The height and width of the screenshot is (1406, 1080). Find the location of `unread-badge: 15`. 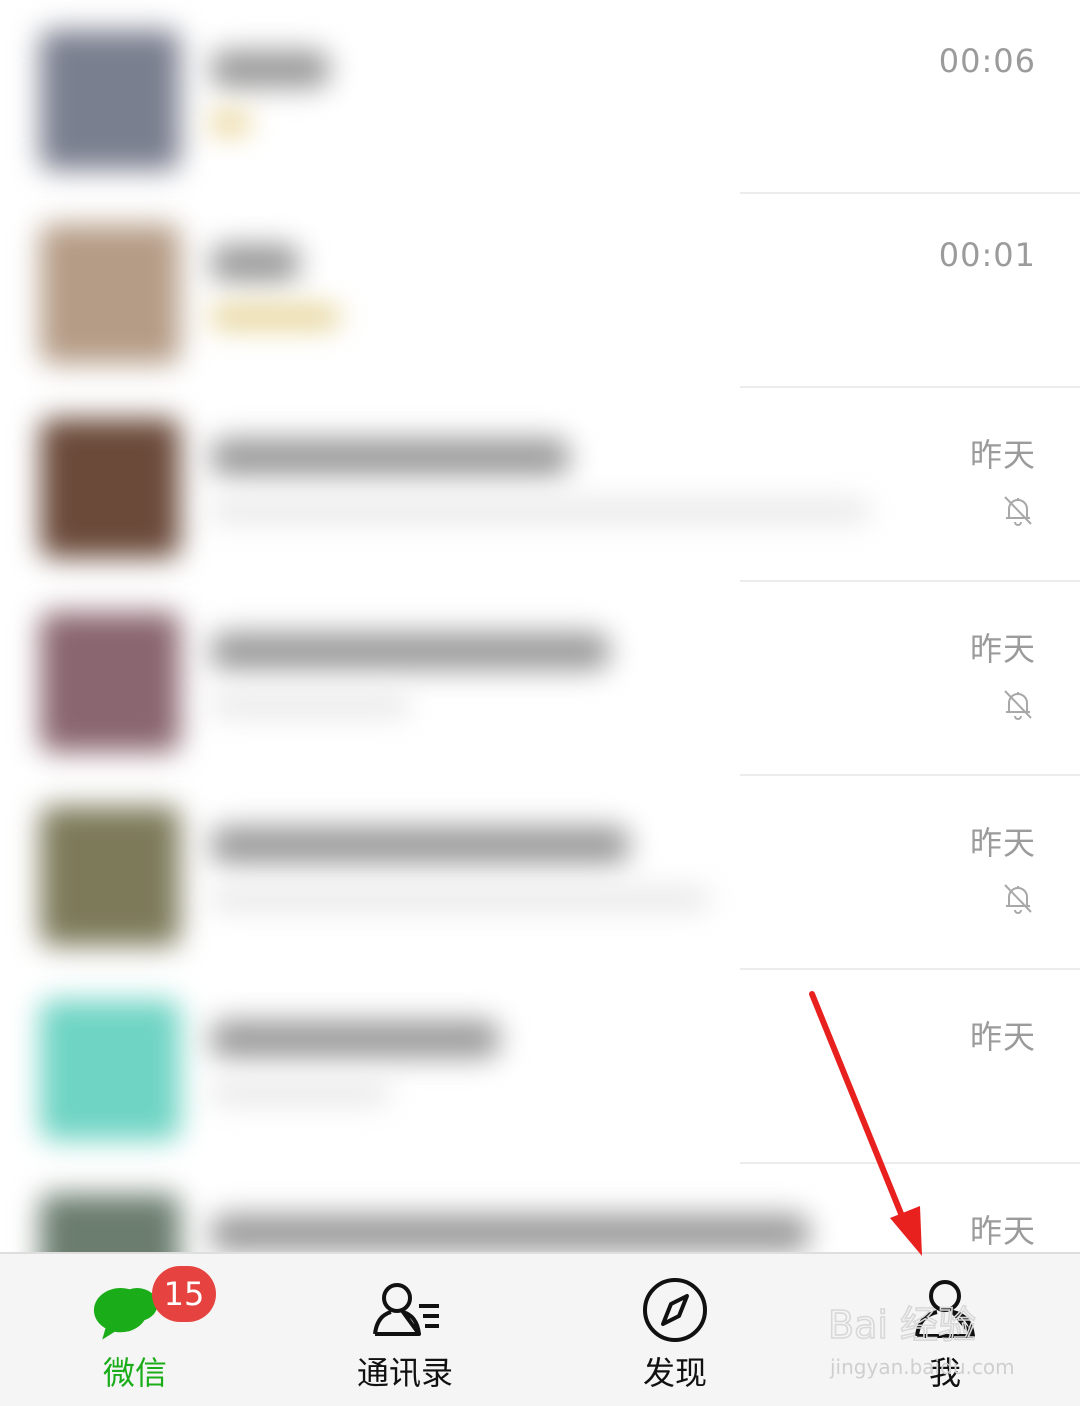

unread-badge: 15 is located at coordinates (184, 1294).